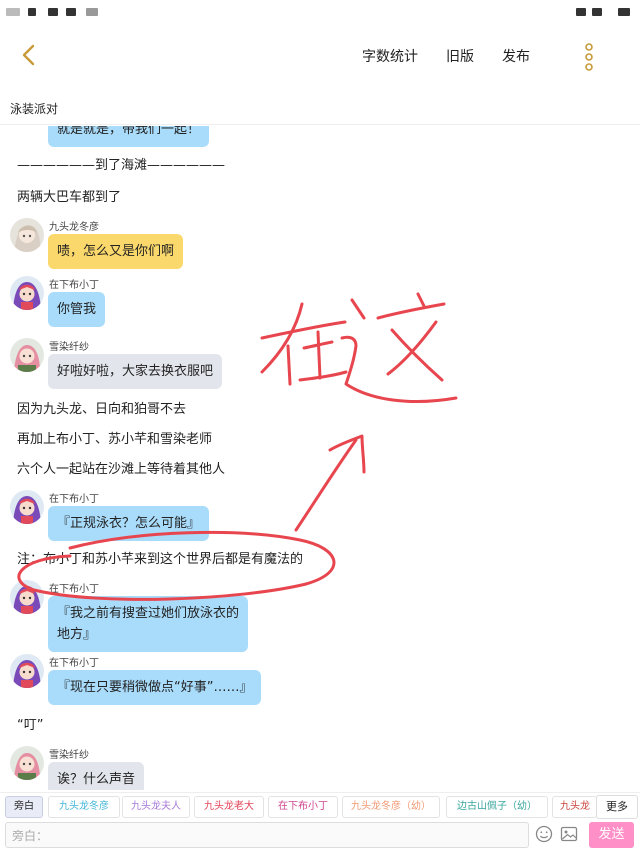 This screenshot has width=640, height=854. Describe the element at coordinates (96, 776) in the screenshot. I see `message-bubble: 诶？什么声音` at that location.